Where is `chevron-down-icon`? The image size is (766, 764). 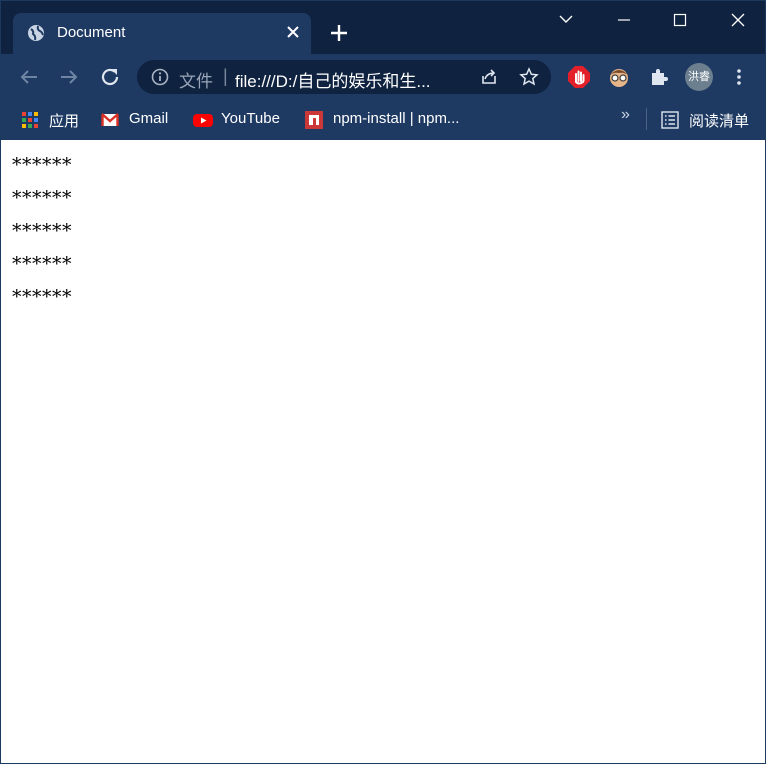 chevron-down-icon is located at coordinates (566, 21).